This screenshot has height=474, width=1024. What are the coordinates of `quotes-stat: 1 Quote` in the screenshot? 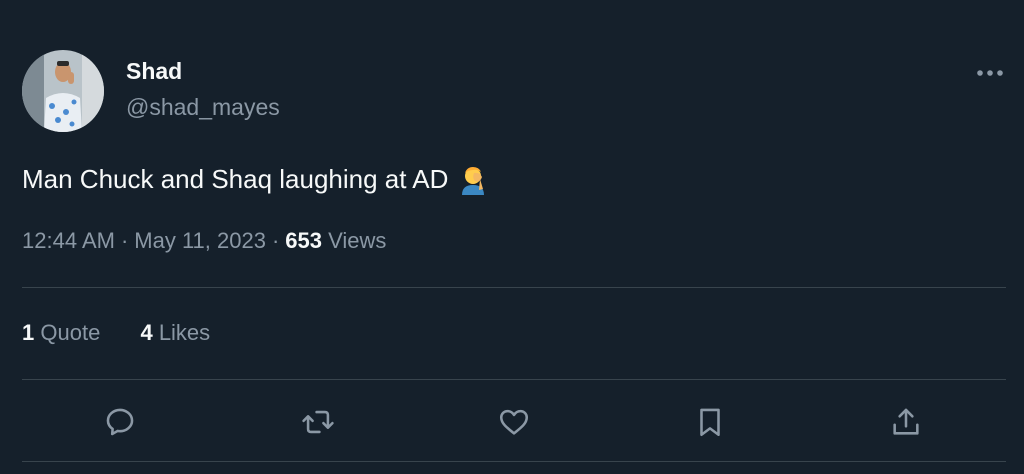 It's located at (61, 333).